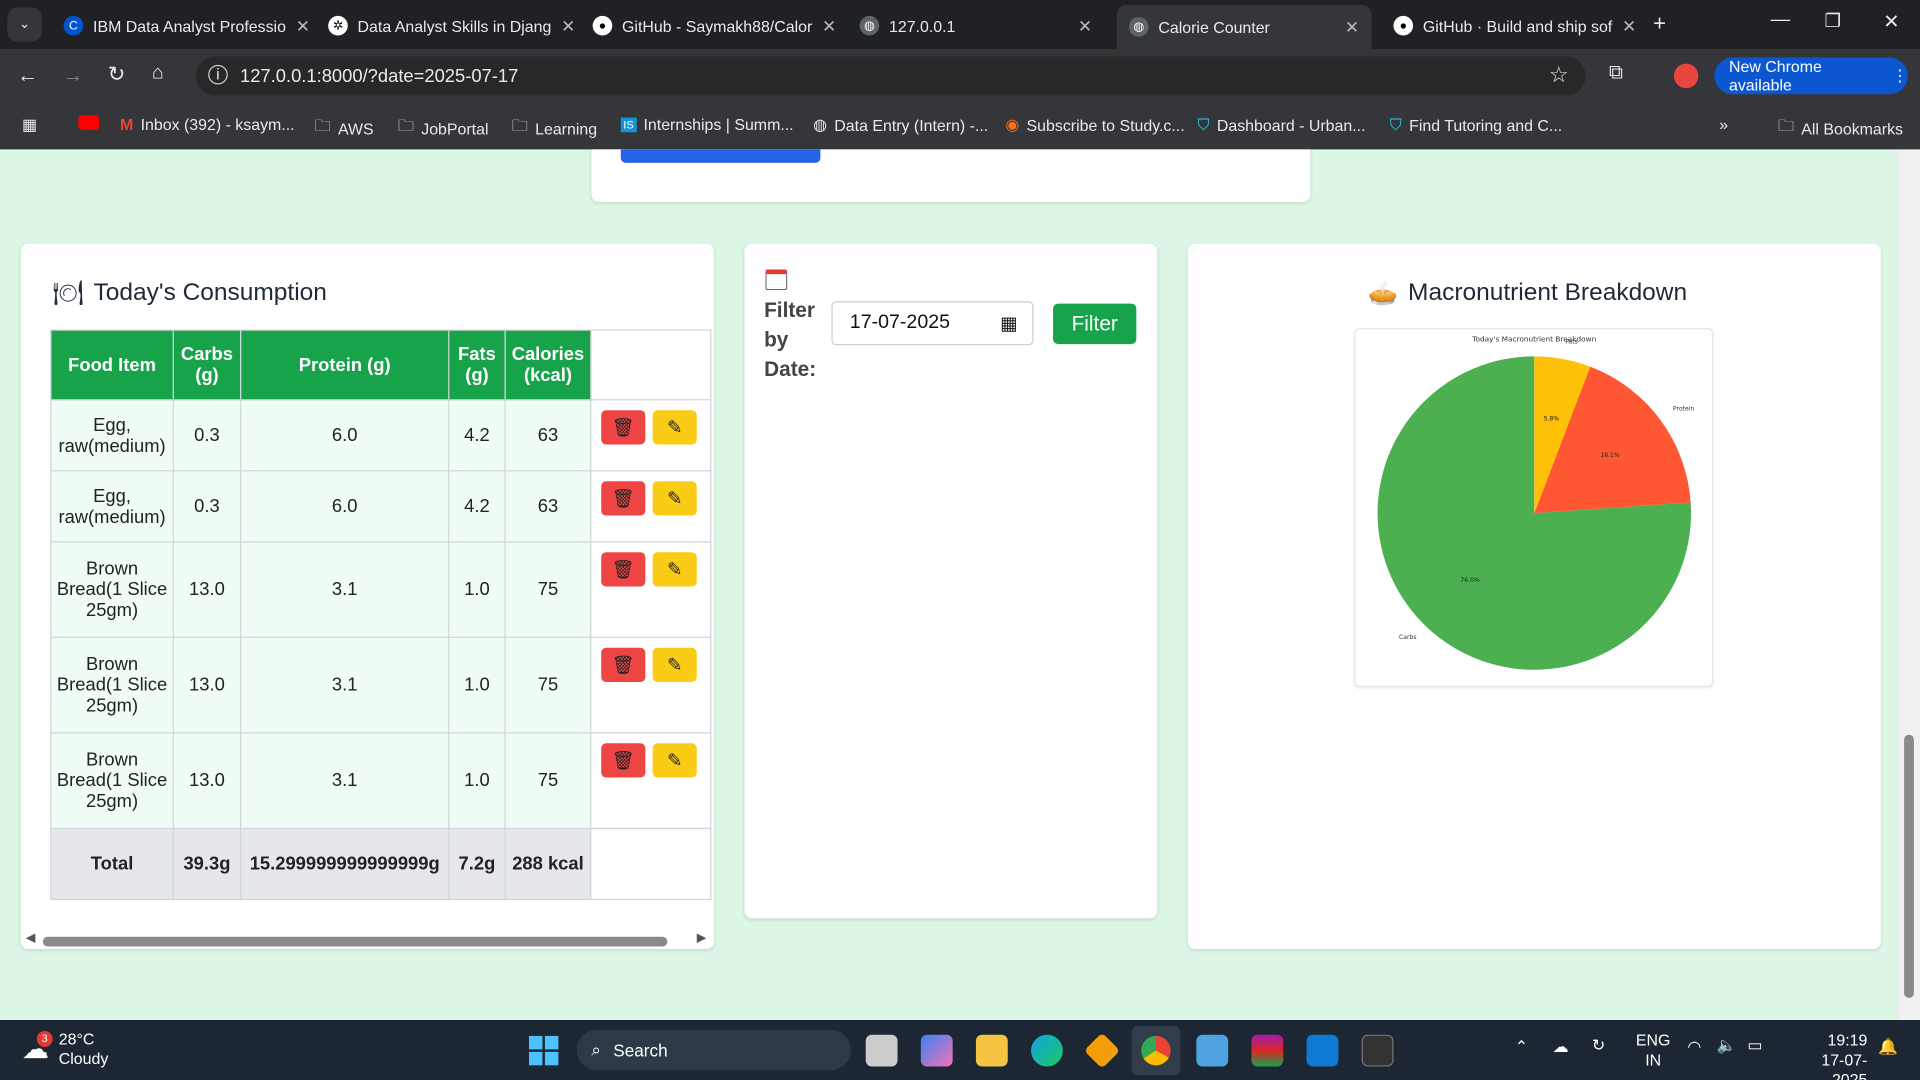 Image resolution: width=1920 pixels, height=1080 pixels. Describe the element at coordinates (1012, 124) in the screenshot. I see `circle-icon: ◉` at that location.